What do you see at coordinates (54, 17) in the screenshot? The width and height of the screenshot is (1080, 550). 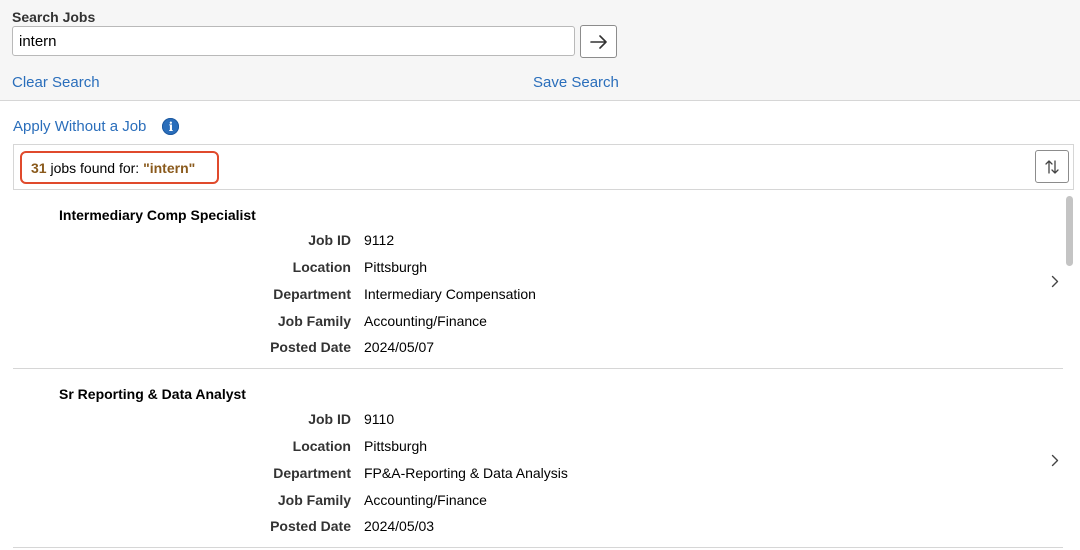 I see `search-label: Search Jobs` at bounding box center [54, 17].